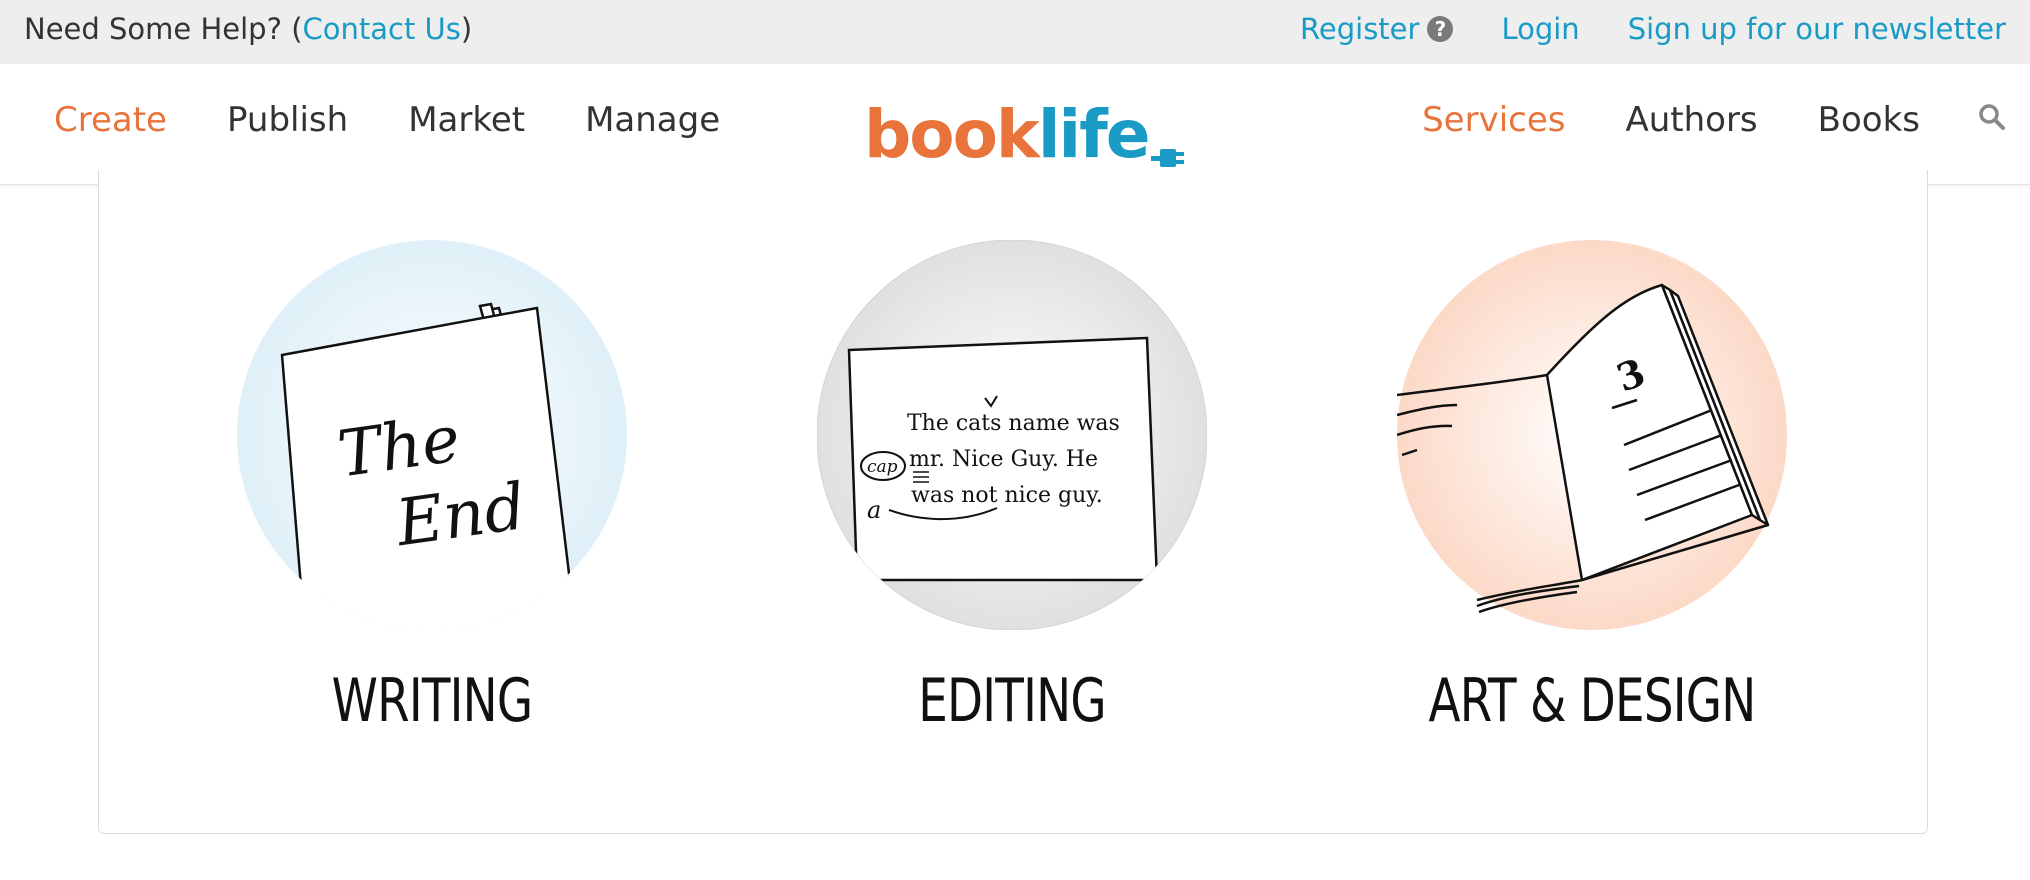 Image resolution: width=2030 pixels, height=880 pixels. I want to click on nav-market: Market, so click(466, 120).